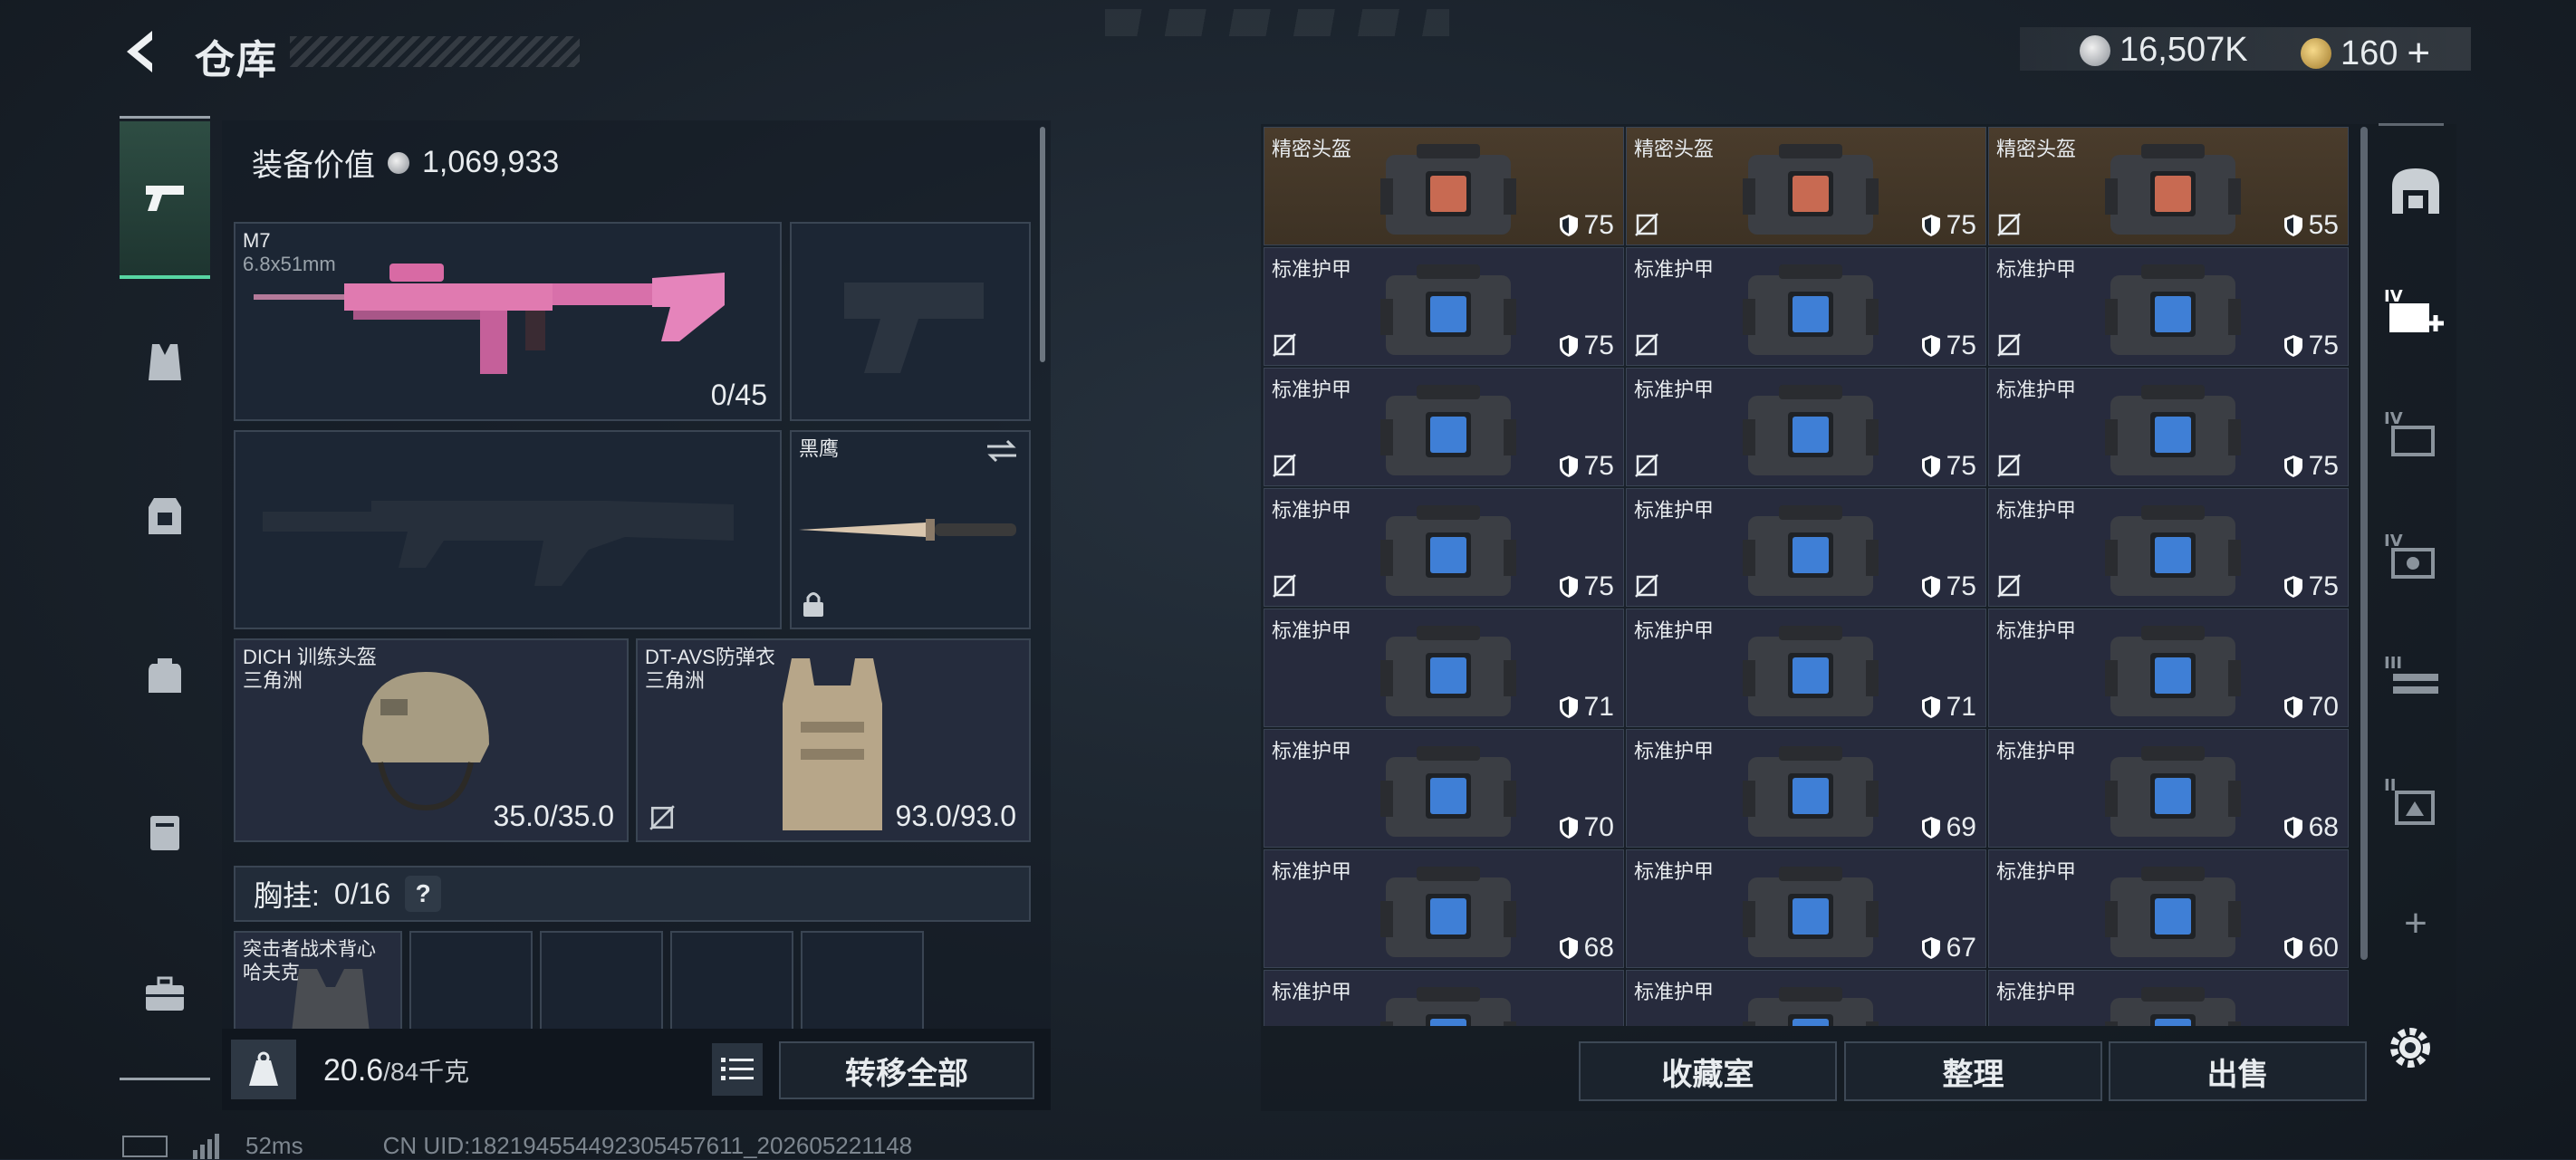 The width and height of the screenshot is (2576, 1160). What do you see at coordinates (2415, 434) in the screenshot?
I see `tab-storage-iv-1: IV` at bounding box center [2415, 434].